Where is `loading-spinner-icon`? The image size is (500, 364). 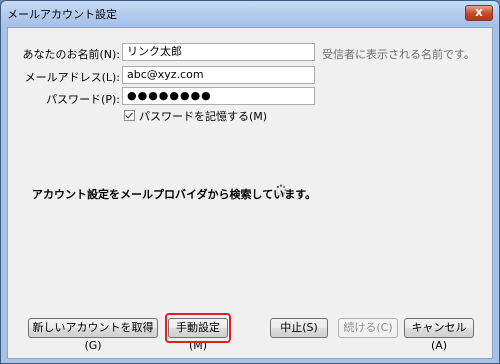
loading-spinner-icon is located at coordinates (281, 190).